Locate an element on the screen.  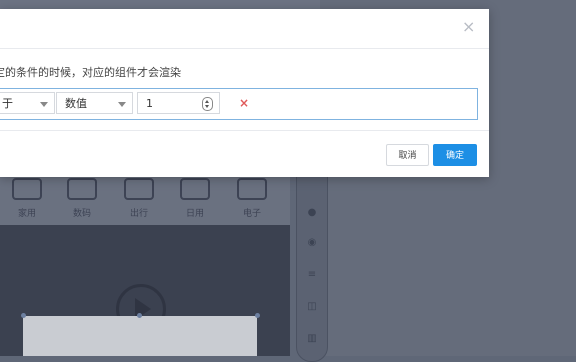
cancel-button: 取消 is located at coordinates (407, 155).